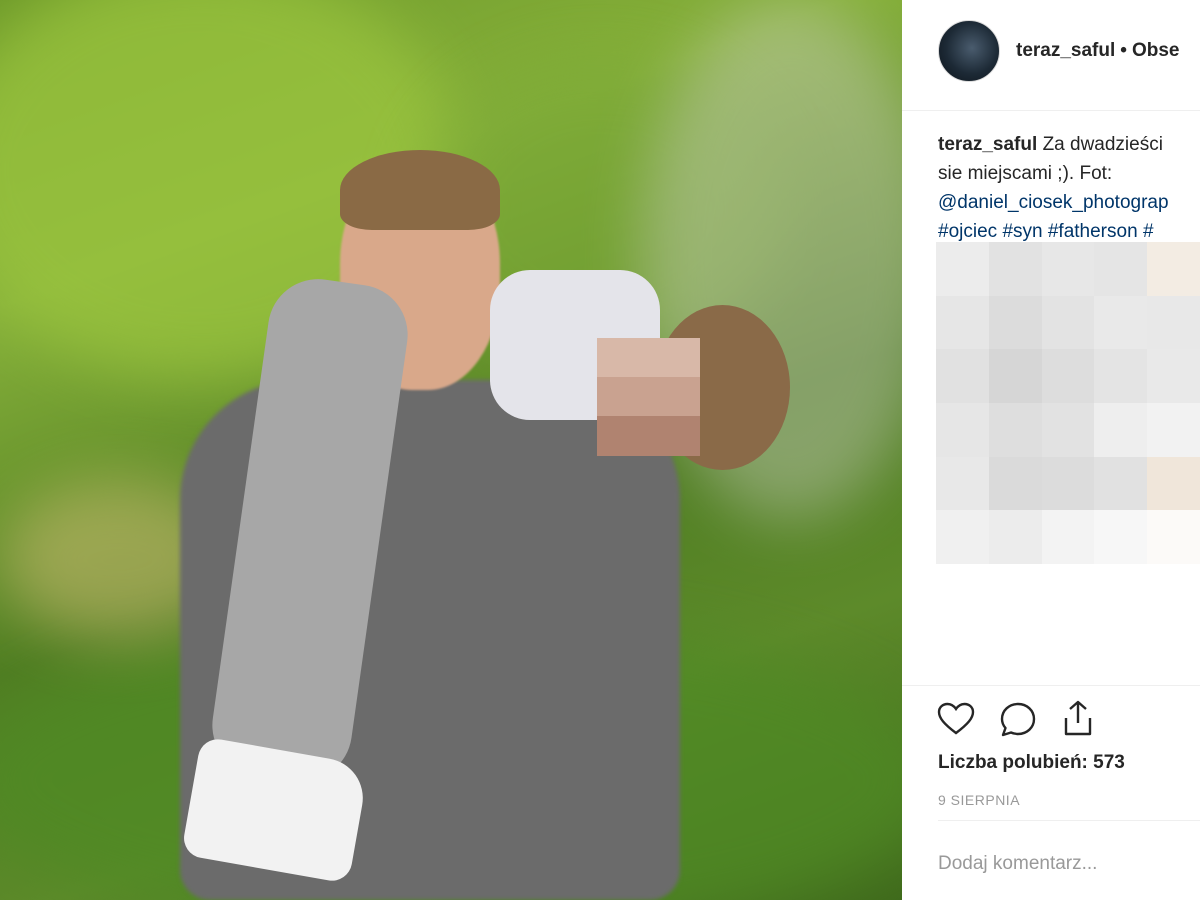 Image resolution: width=1200 pixels, height=900 pixels. What do you see at coordinates (1069, 820) in the screenshot?
I see `divider` at bounding box center [1069, 820].